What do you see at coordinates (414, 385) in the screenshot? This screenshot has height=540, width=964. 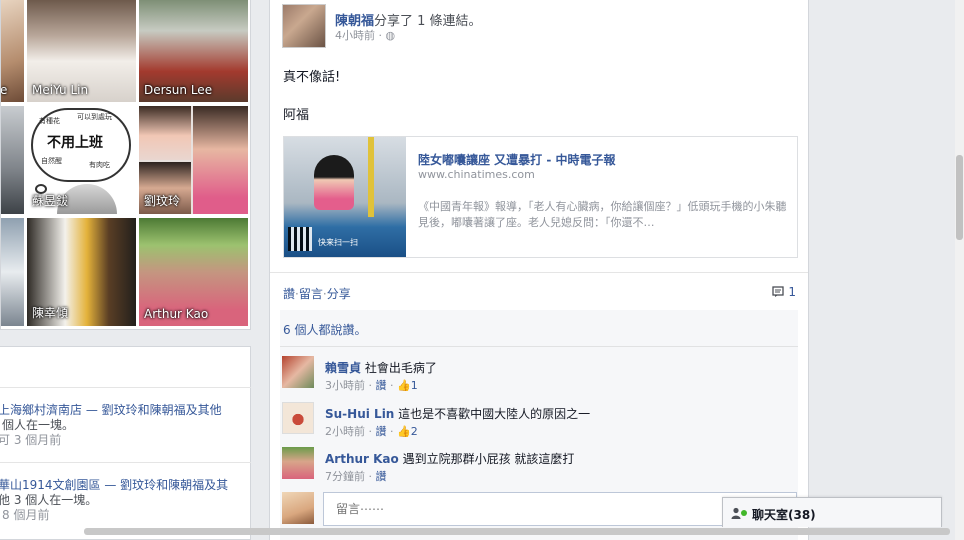 I see `comment-like-count: 1` at bounding box center [414, 385].